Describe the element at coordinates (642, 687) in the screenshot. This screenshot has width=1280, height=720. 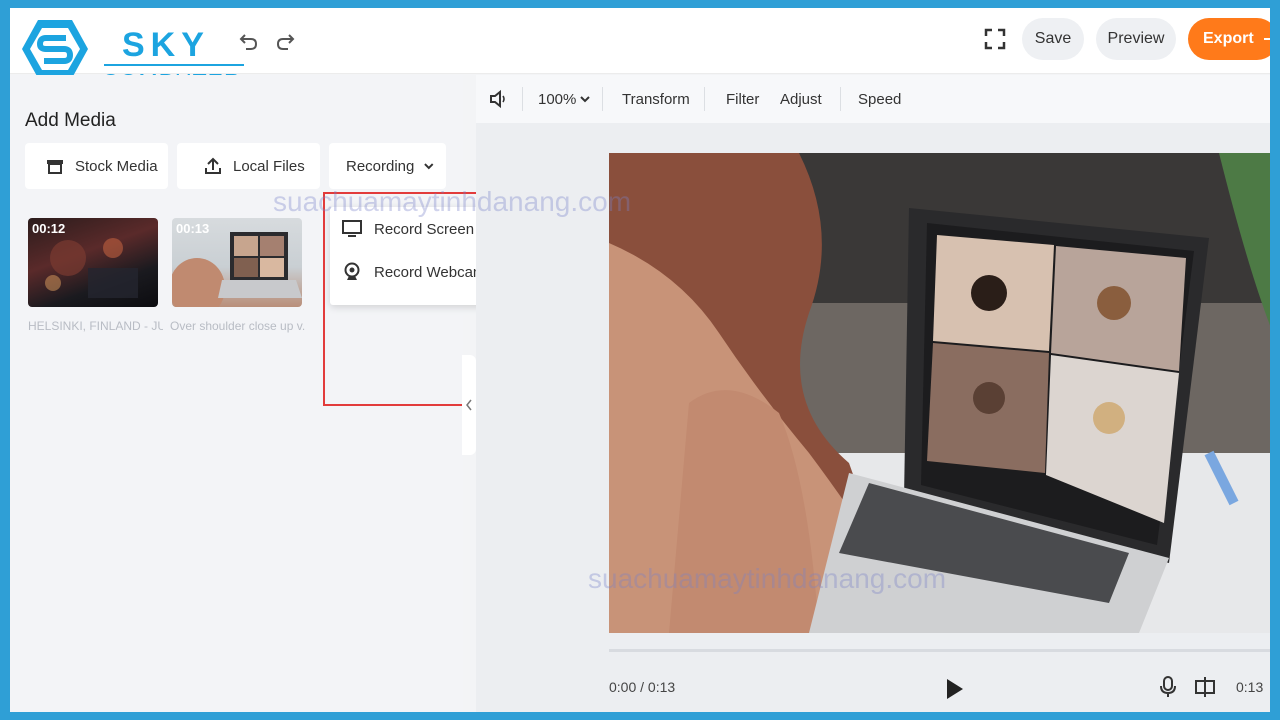
I see `playback-time: 0:00 / 0:13` at that location.